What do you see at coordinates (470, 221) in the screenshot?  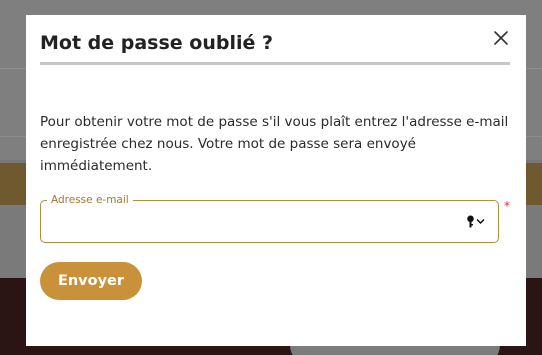 I see `key-icon` at bounding box center [470, 221].